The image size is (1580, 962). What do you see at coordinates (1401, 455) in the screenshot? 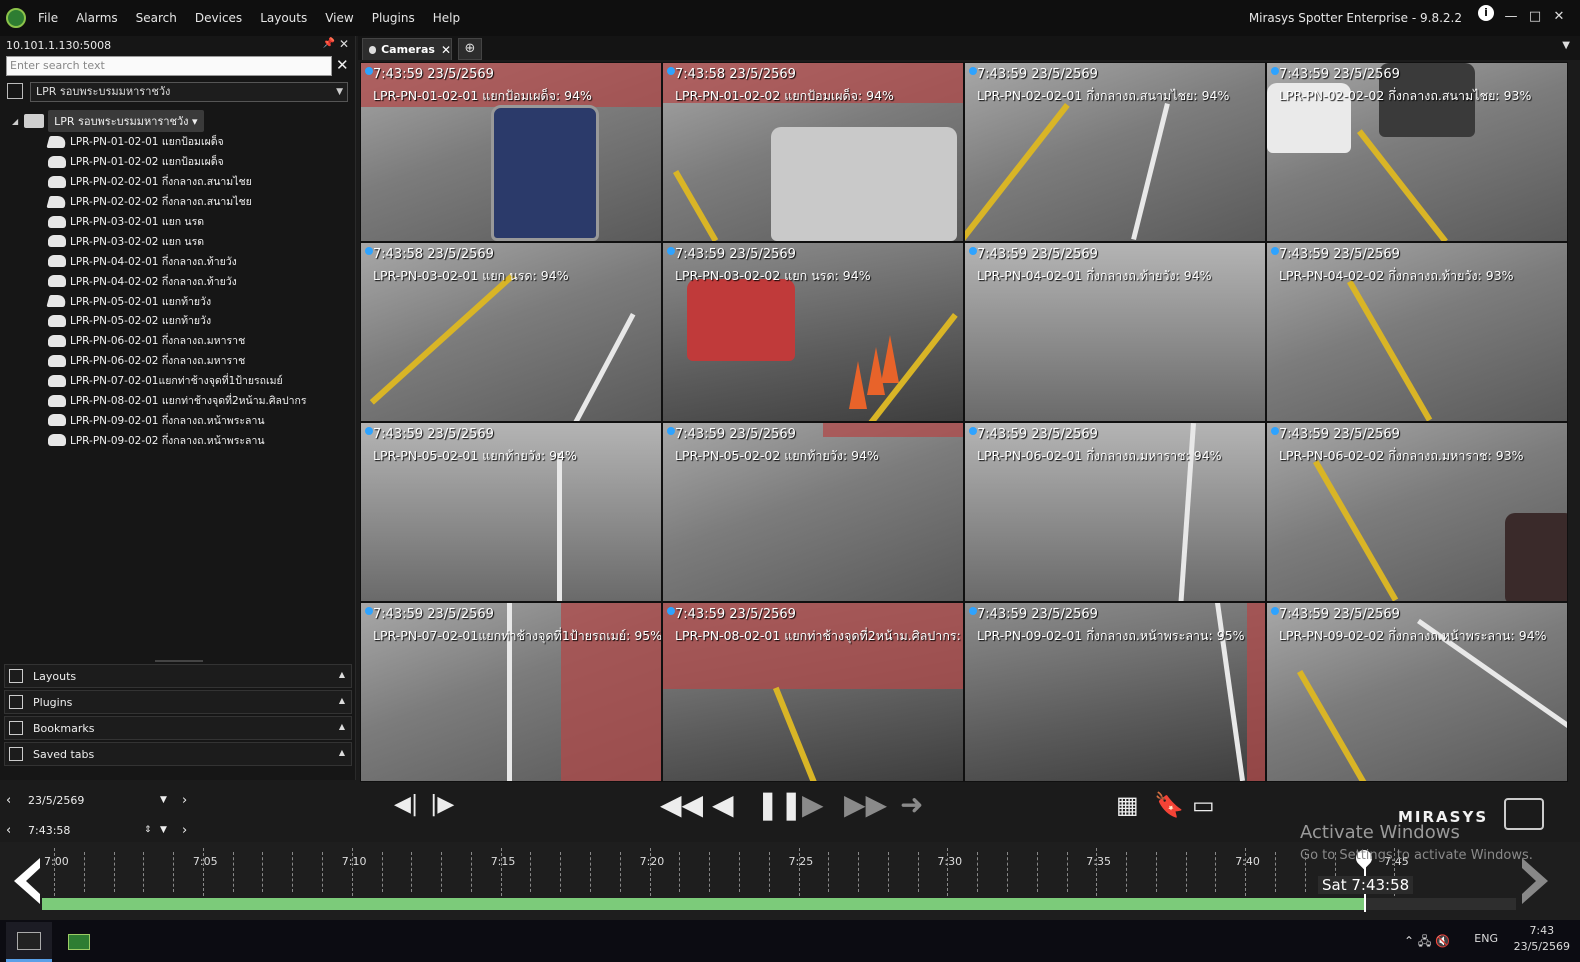
I see `camera-name: LPR-PN-06-02-02 กึ่งกลางถ.มหาราช: 93%` at bounding box center [1401, 455].